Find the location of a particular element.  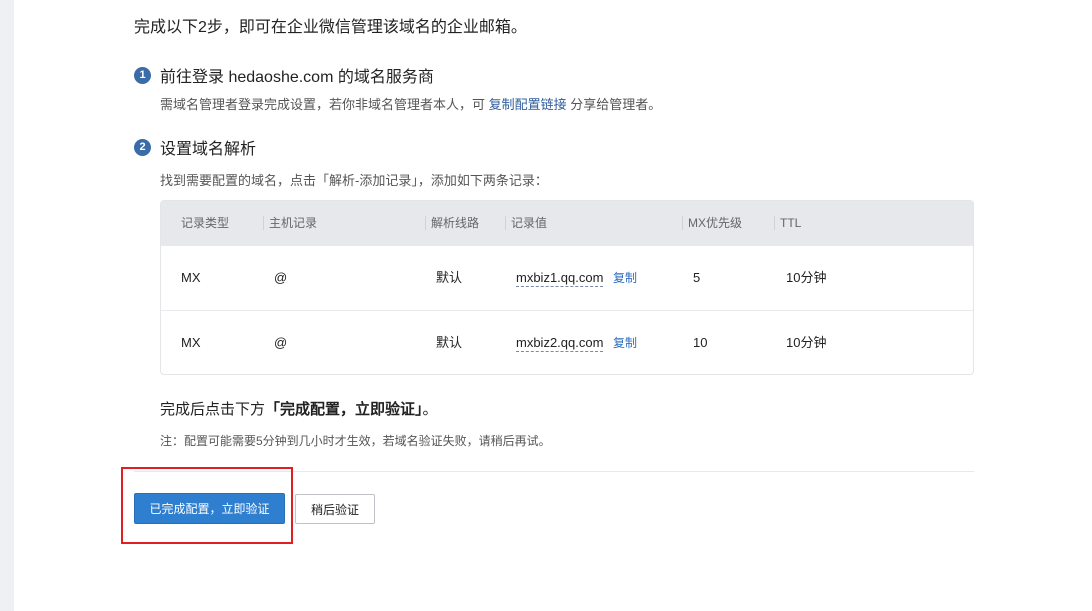

cell-record-value: mxbiz1.qq.com 复制 is located at coordinates (576, 278).